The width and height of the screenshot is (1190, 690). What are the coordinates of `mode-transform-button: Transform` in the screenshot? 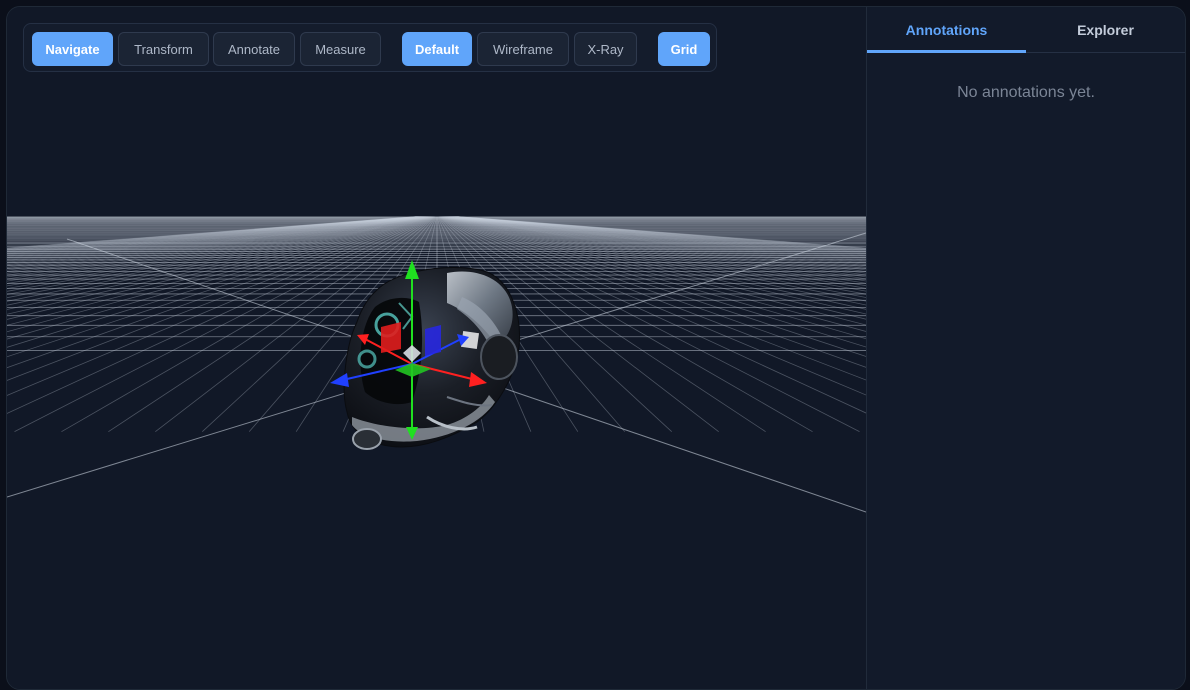 It's located at (163, 49).